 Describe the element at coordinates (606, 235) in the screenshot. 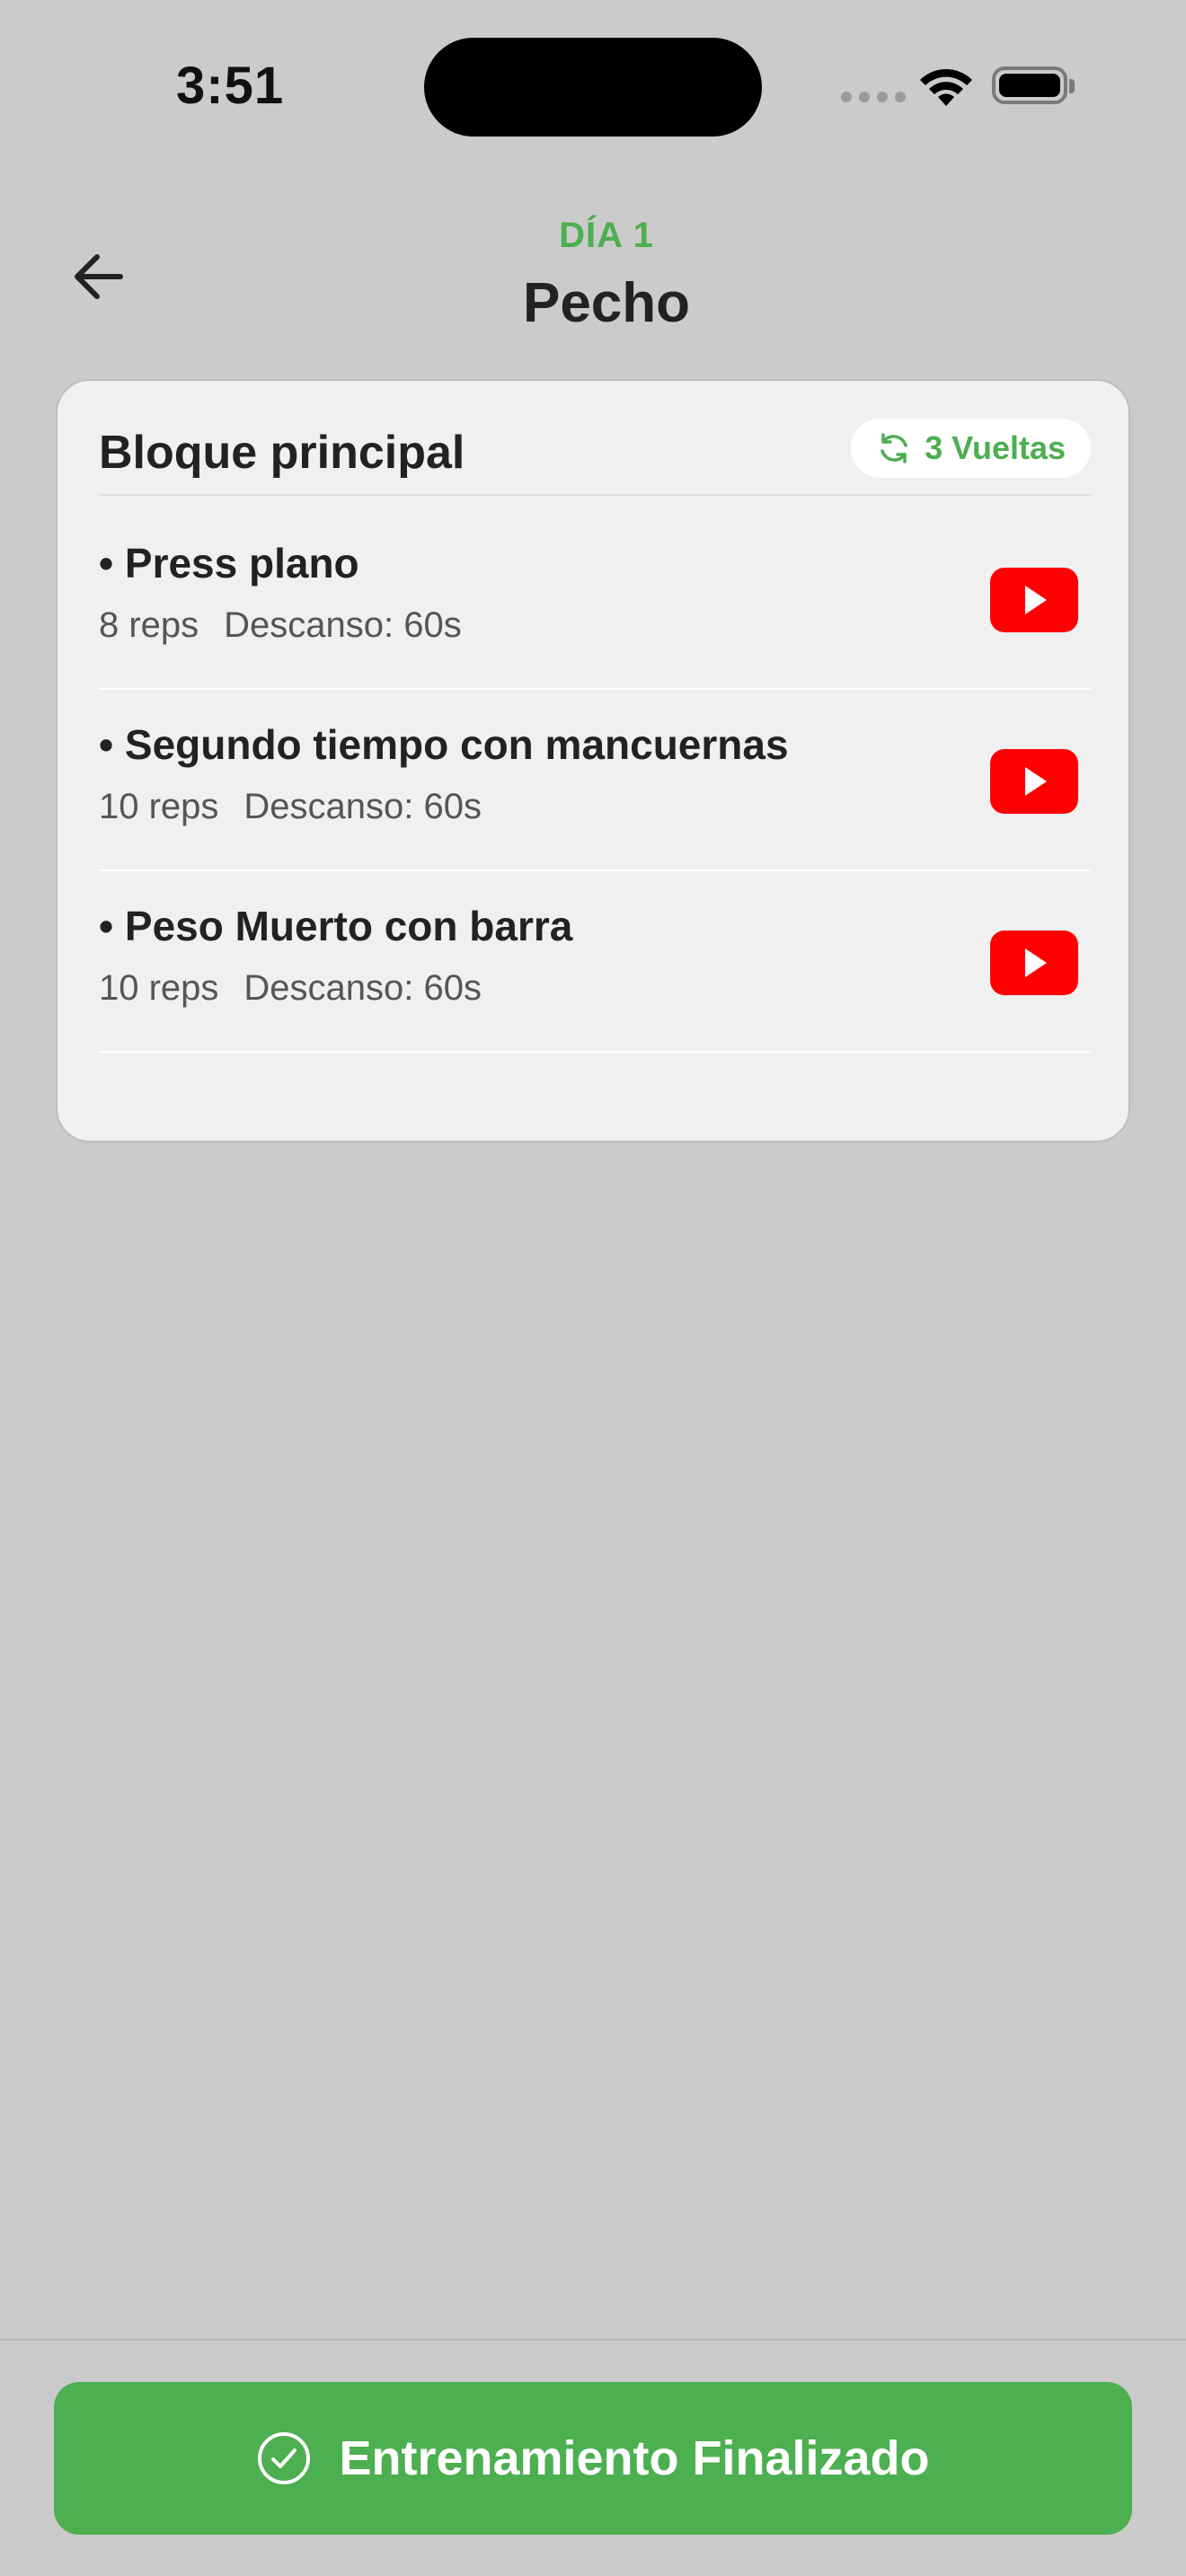

I see `day-label: DÍA 1` at that location.